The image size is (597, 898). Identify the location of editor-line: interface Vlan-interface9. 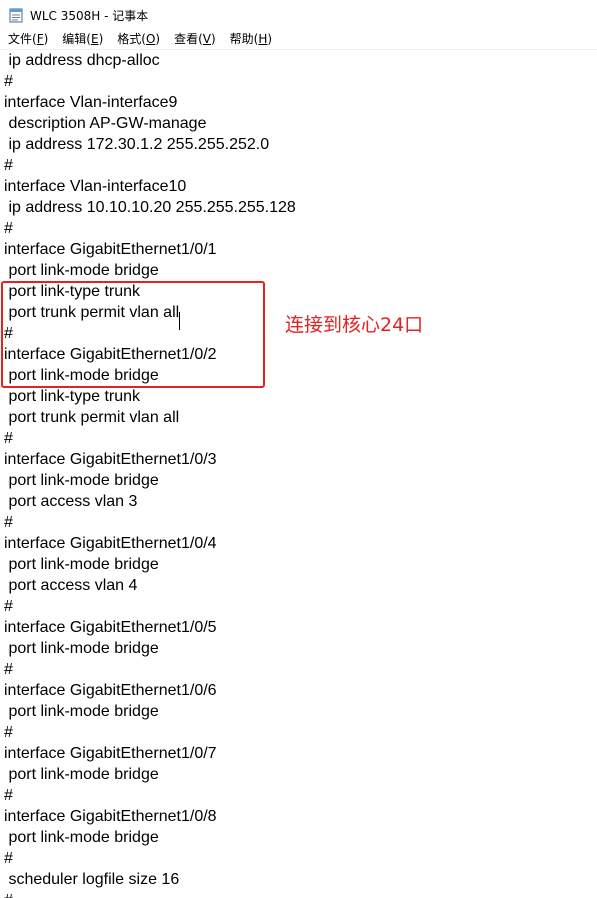
(91, 102).